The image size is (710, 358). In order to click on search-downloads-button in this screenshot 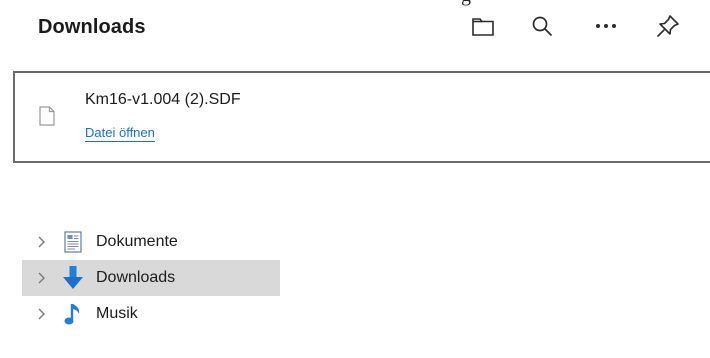, I will do `click(542, 26)`.